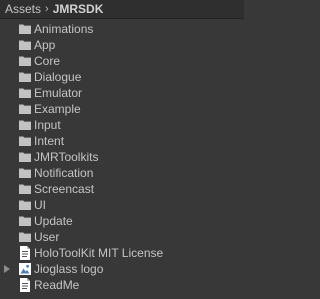 Image resolution: width=320 pixels, height=299 pixels. Describe the element at coordinates (66, 157) in the screenshot. I see `list-item-label: JMRToolkits` at that location.